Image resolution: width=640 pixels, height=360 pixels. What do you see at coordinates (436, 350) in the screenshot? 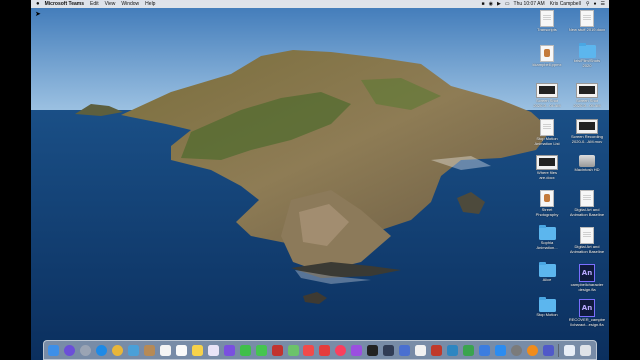
I see `photo-editor-icon` at bounding box center [436, 350].